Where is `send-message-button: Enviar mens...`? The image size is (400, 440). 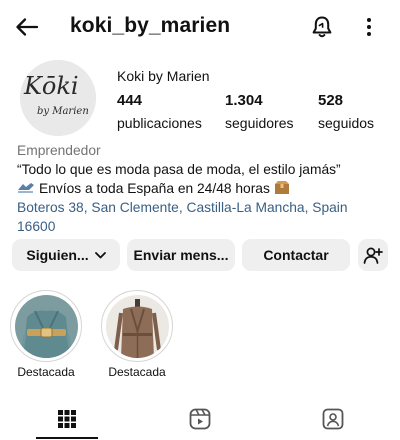 send-message-button: Enviar mens... is located at coordinates (181, 255).